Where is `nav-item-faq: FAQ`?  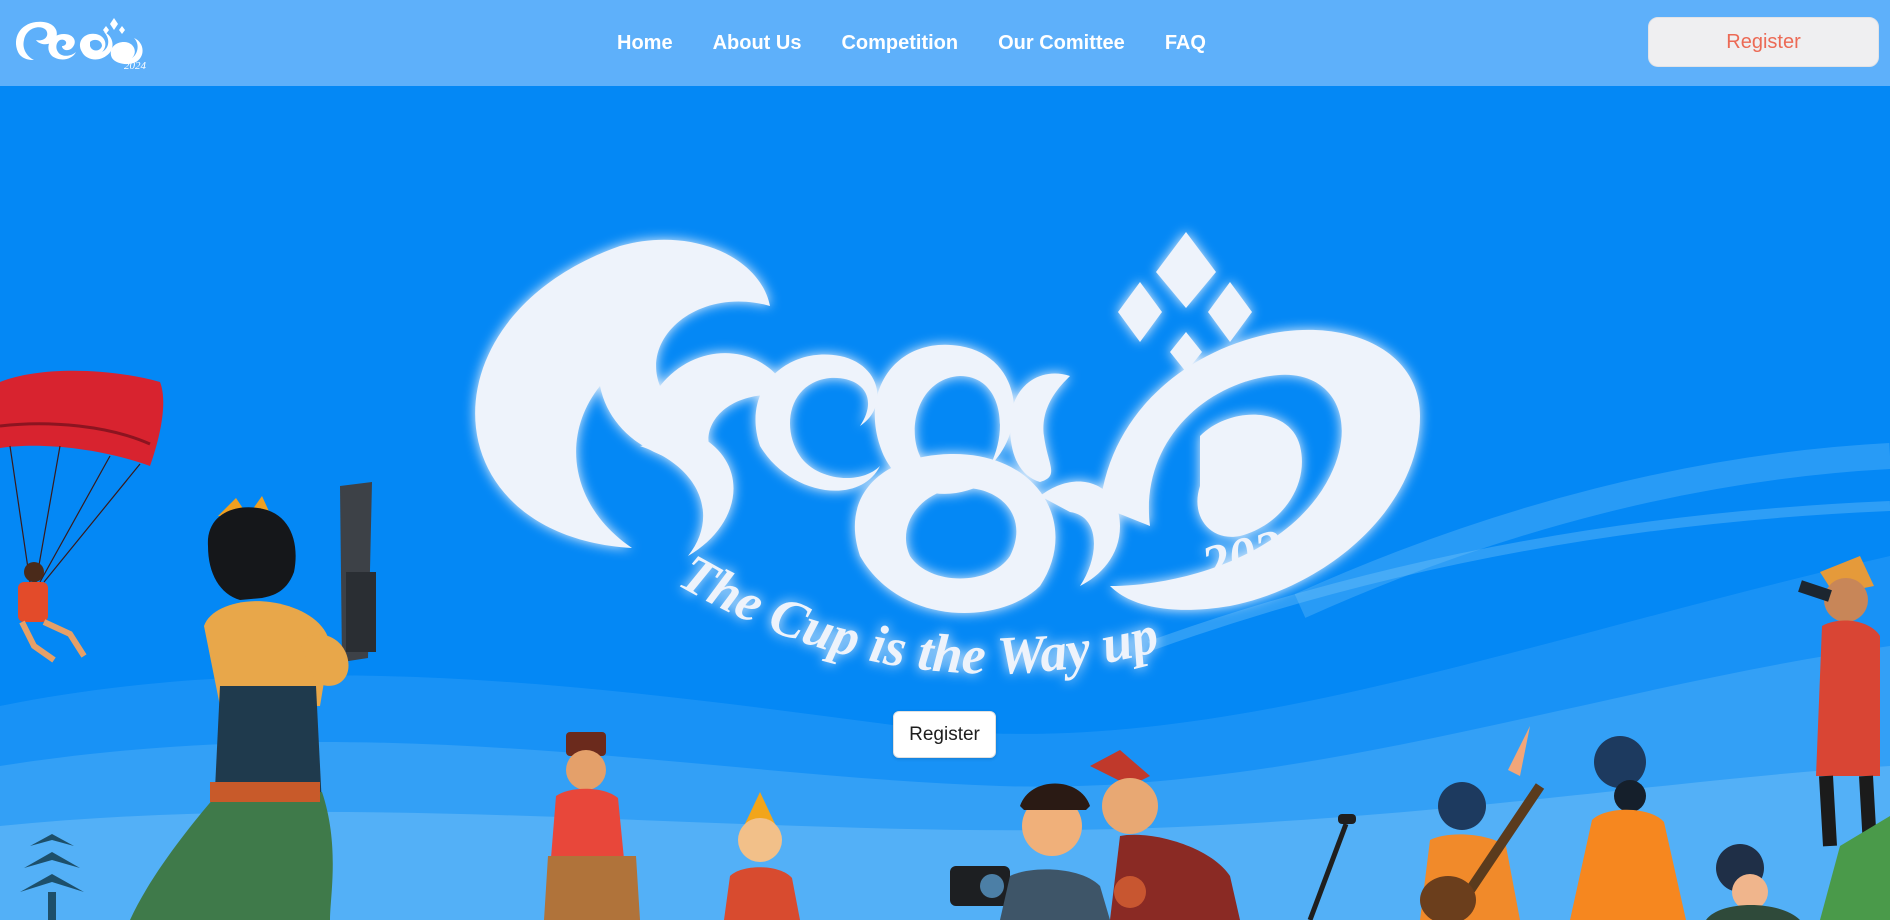
nav-item-faq: FAQ is located at coordinates (1185, 43).